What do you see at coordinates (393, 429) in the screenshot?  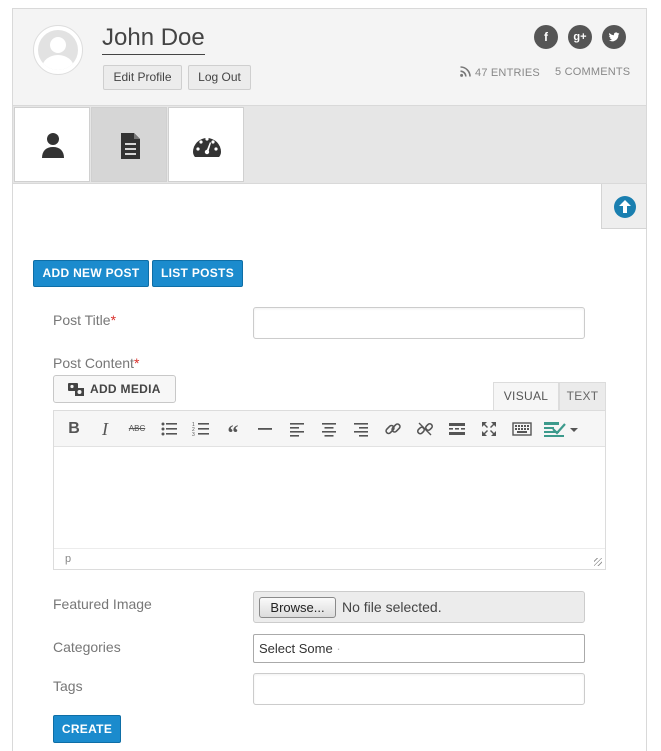 I see `link-icon` at bounding box center [393, 429].